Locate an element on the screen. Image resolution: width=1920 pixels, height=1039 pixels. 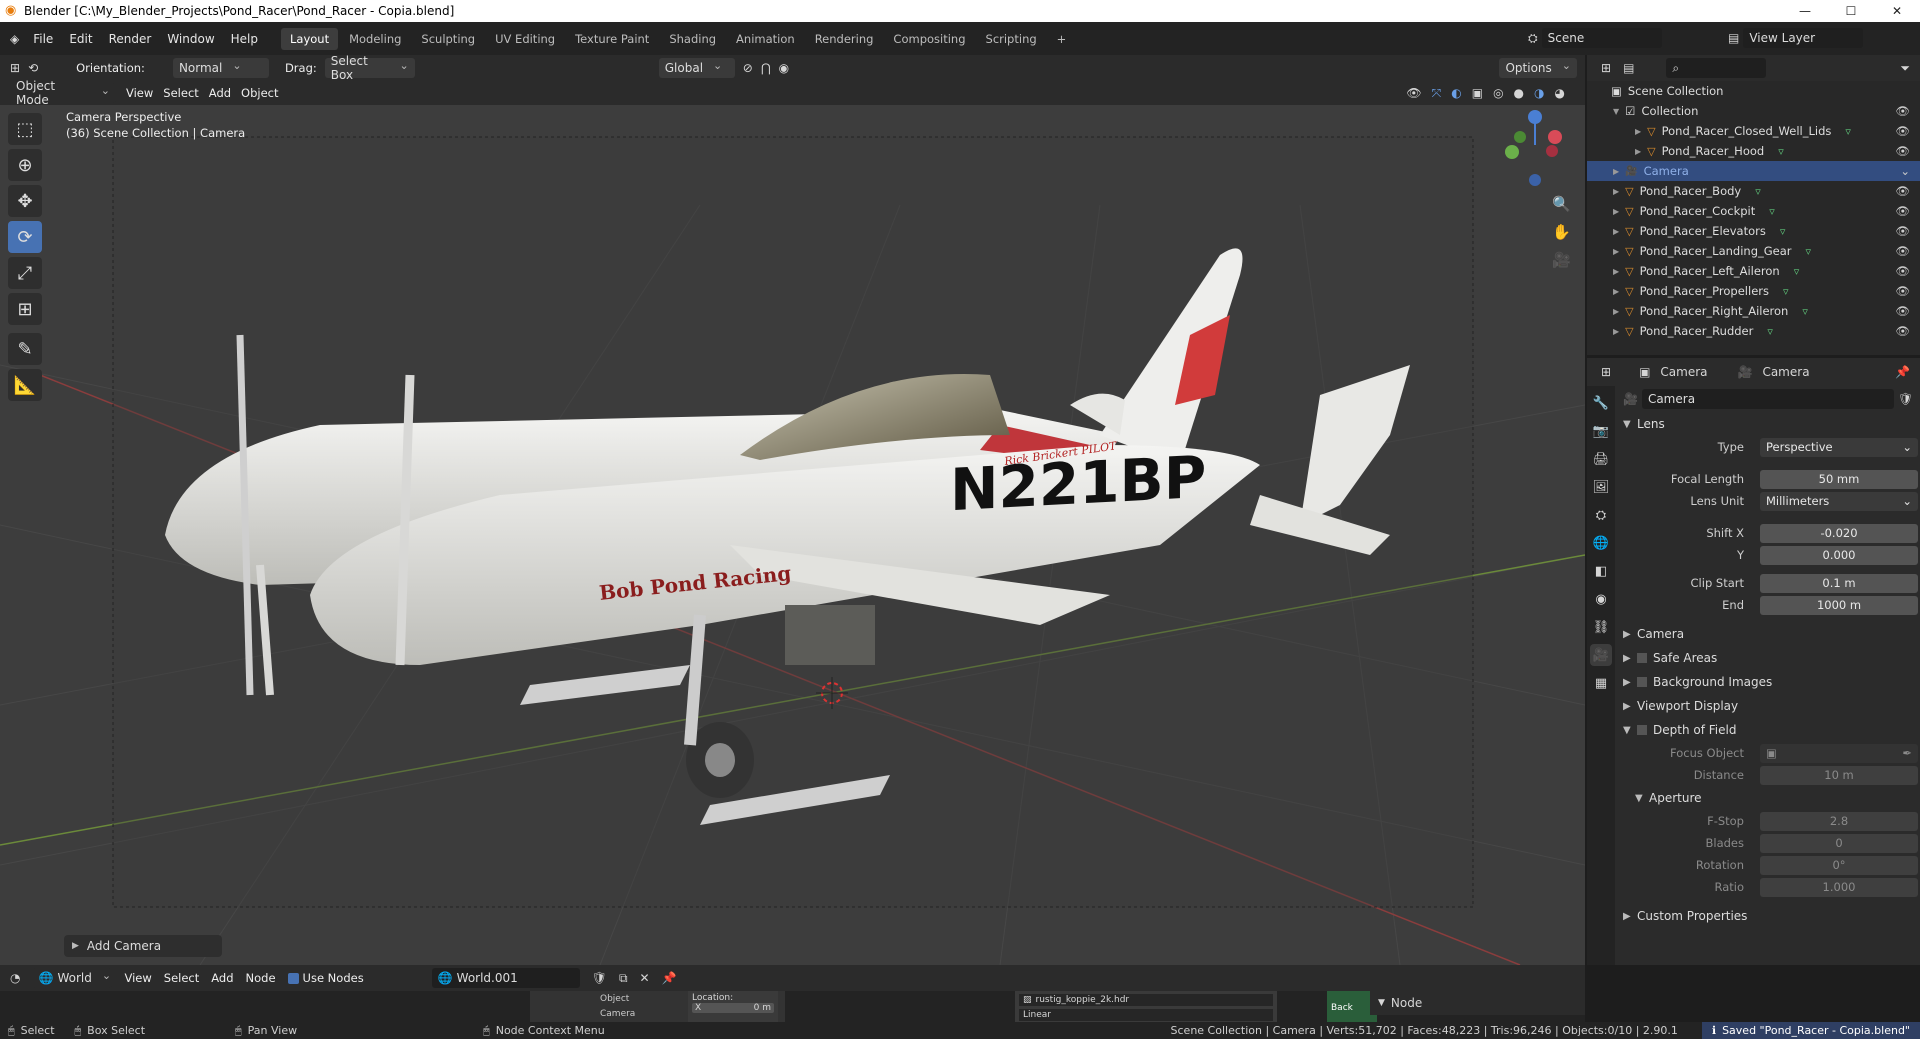
tab-uv-editing: UV Editing is located at coordinates (525, 39).